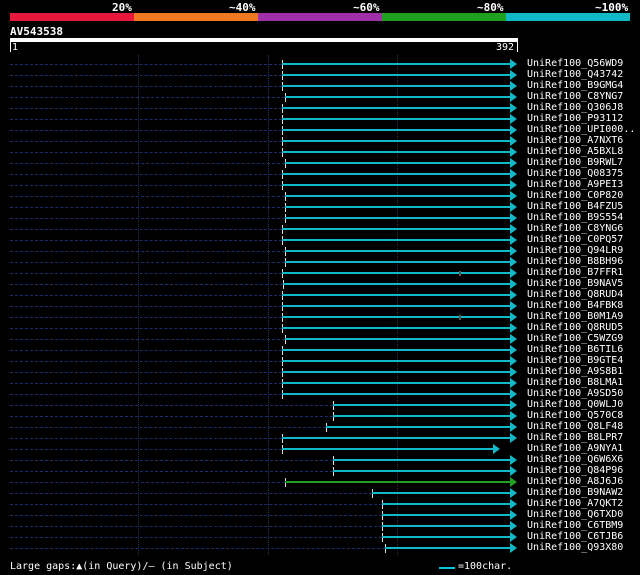 The height and width of the screenshot is (575, 640). What do you see at coordinates (10, 47) in the screenshot?
I see `ruler-start-tick` at bounding box center [10, 47].